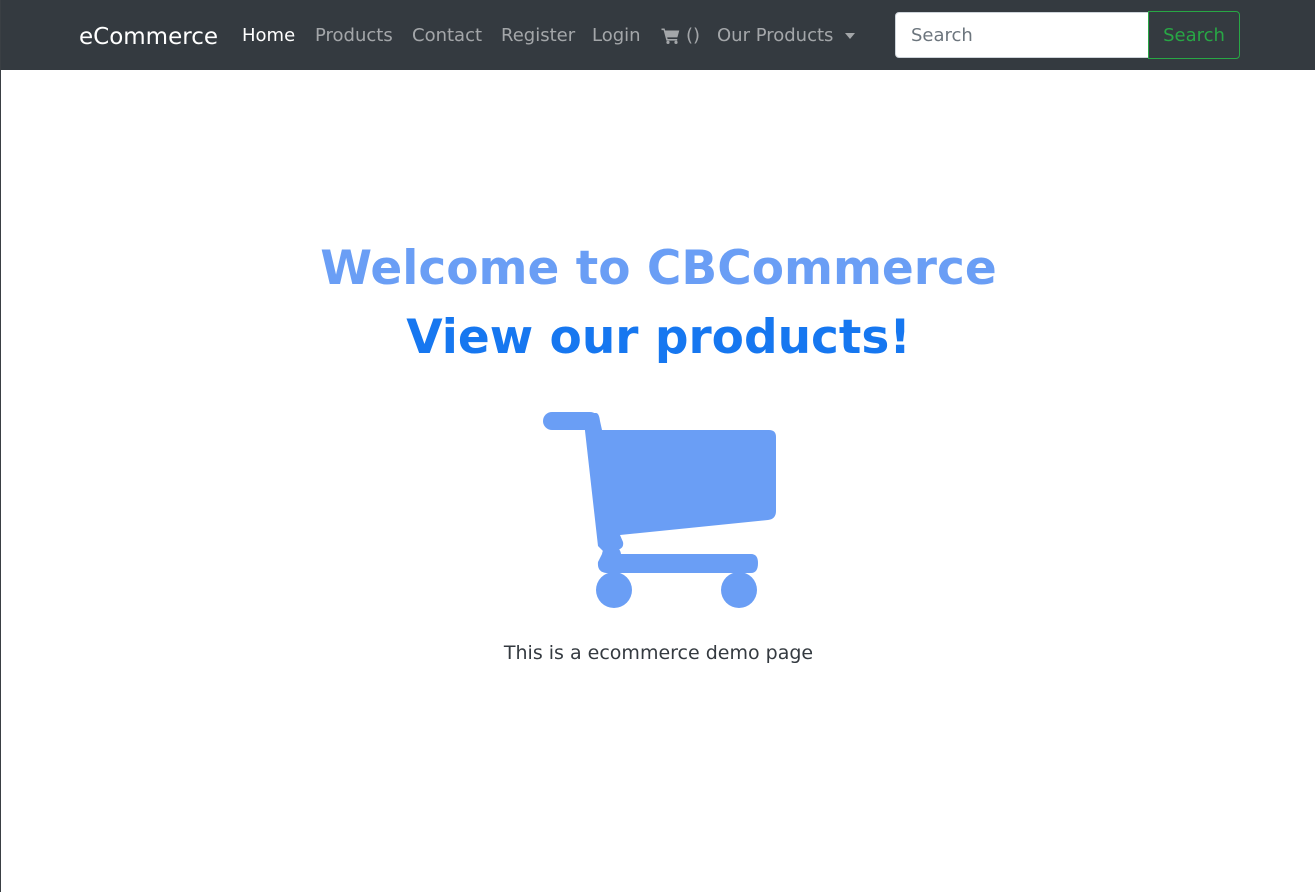 This screenshot has height=892, width=1315. Describe the element at coordinates (148, 37) in the screenshot. I see `brand-link: eCommerce` at that location.